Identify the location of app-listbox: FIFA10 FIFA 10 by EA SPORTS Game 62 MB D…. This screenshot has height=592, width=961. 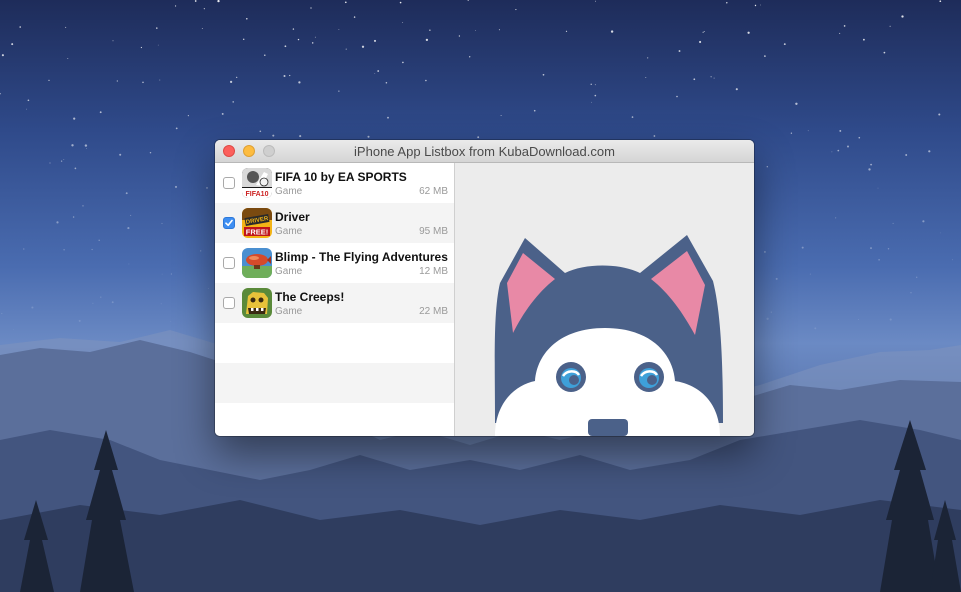
(335, 299).